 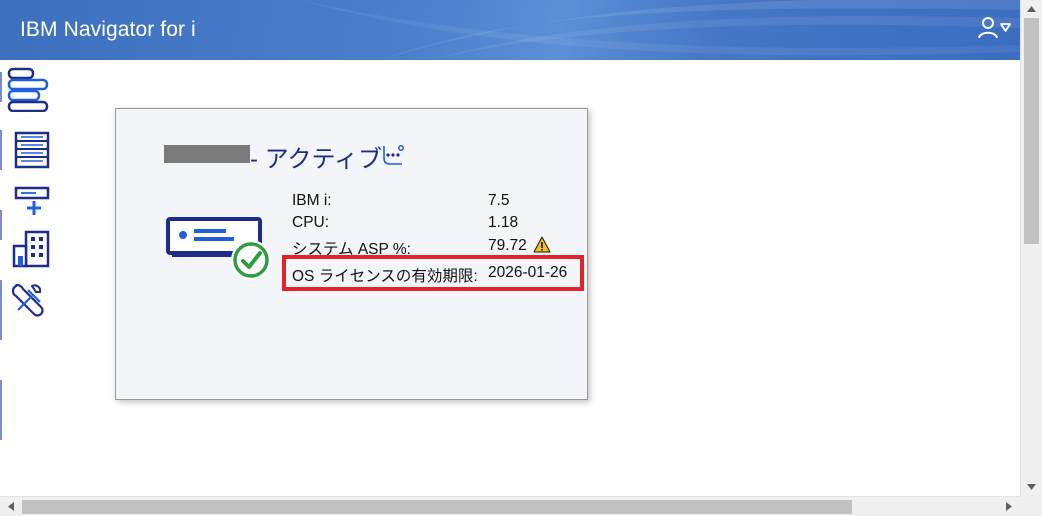 I want to click on server-status-illustration, so click(x=218, y=248).